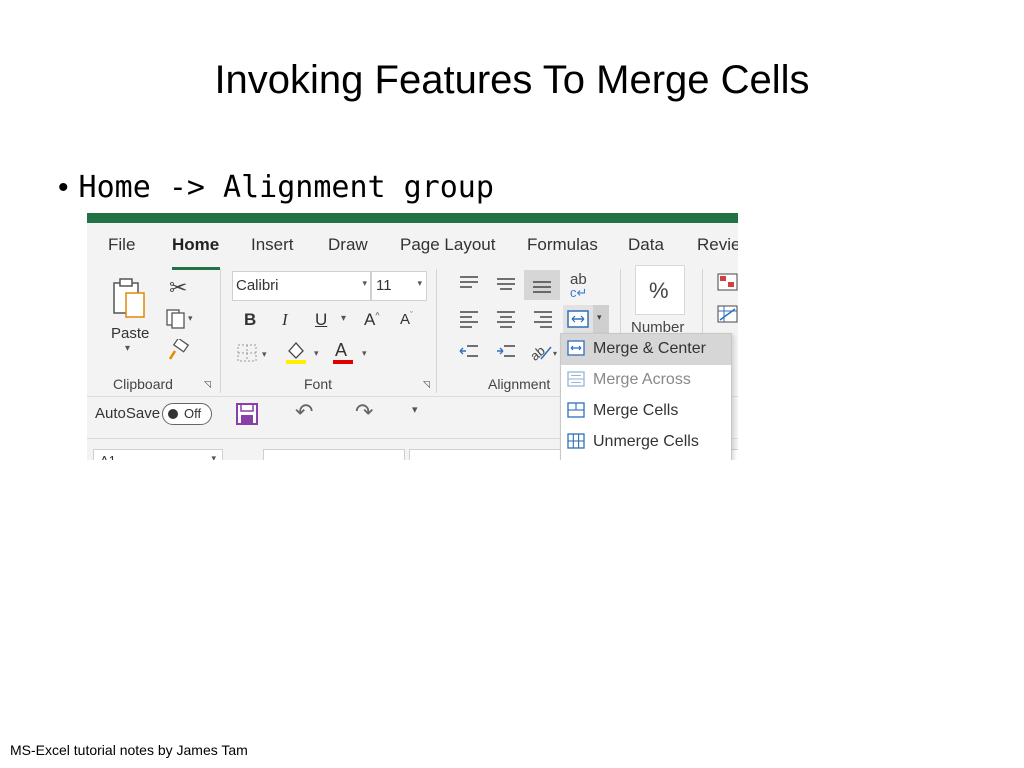 This screenshot has height=768, width=1024. I want to click on menu-item-label: Merge Cells, so click(636, 410).